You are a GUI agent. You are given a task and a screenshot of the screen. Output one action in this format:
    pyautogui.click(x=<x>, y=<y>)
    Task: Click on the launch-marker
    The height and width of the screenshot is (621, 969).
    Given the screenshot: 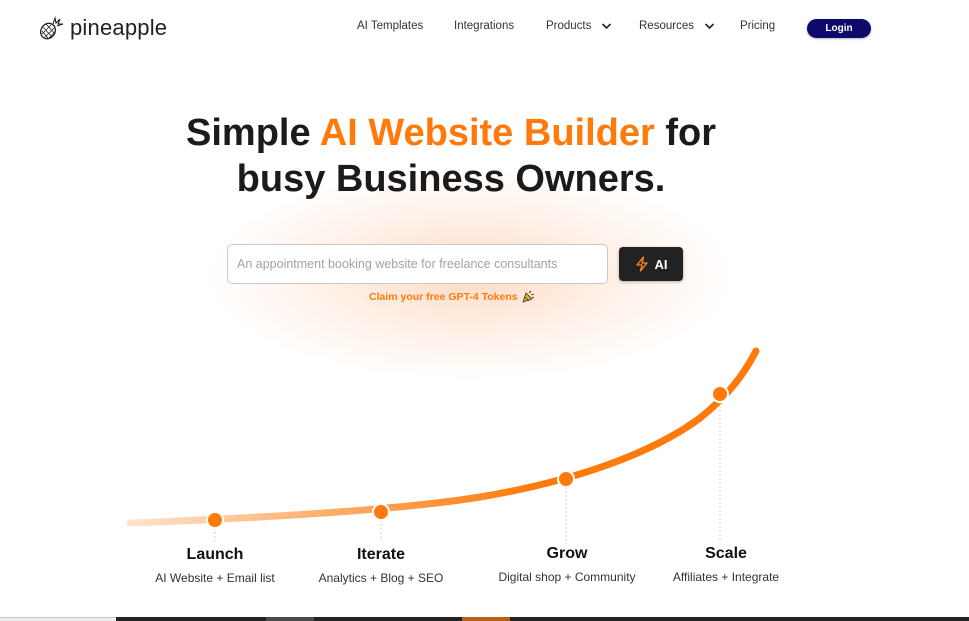 What is the action you would take?
    pyautogui.click(x=215, y=520)
    